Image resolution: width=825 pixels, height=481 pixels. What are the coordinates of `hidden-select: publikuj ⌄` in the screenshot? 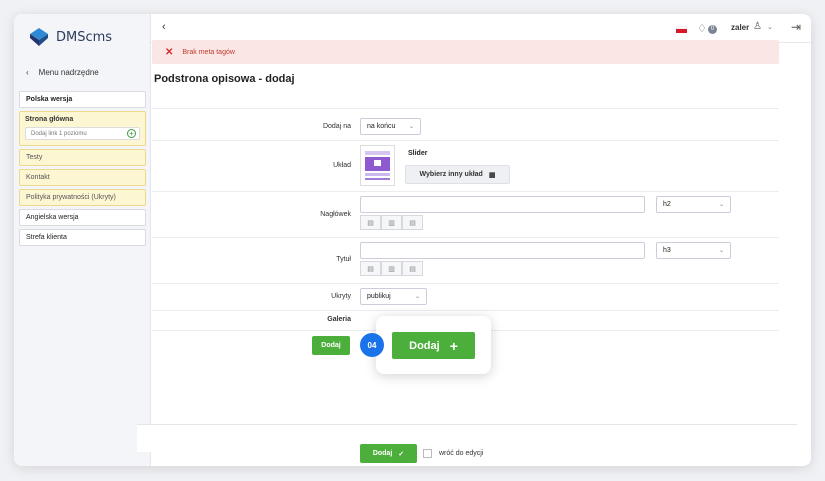 It's located at (393, 296).